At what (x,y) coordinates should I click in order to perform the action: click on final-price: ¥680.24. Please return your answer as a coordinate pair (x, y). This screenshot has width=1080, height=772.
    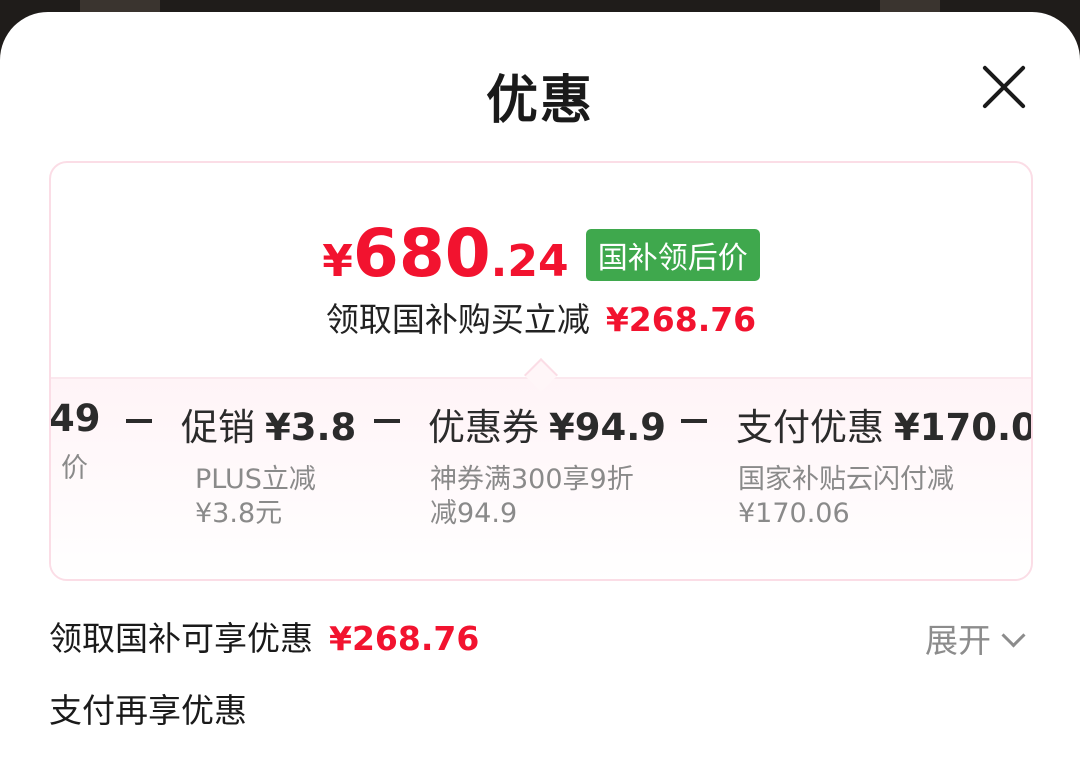
    Looking at the image, I should click on (445, 253).